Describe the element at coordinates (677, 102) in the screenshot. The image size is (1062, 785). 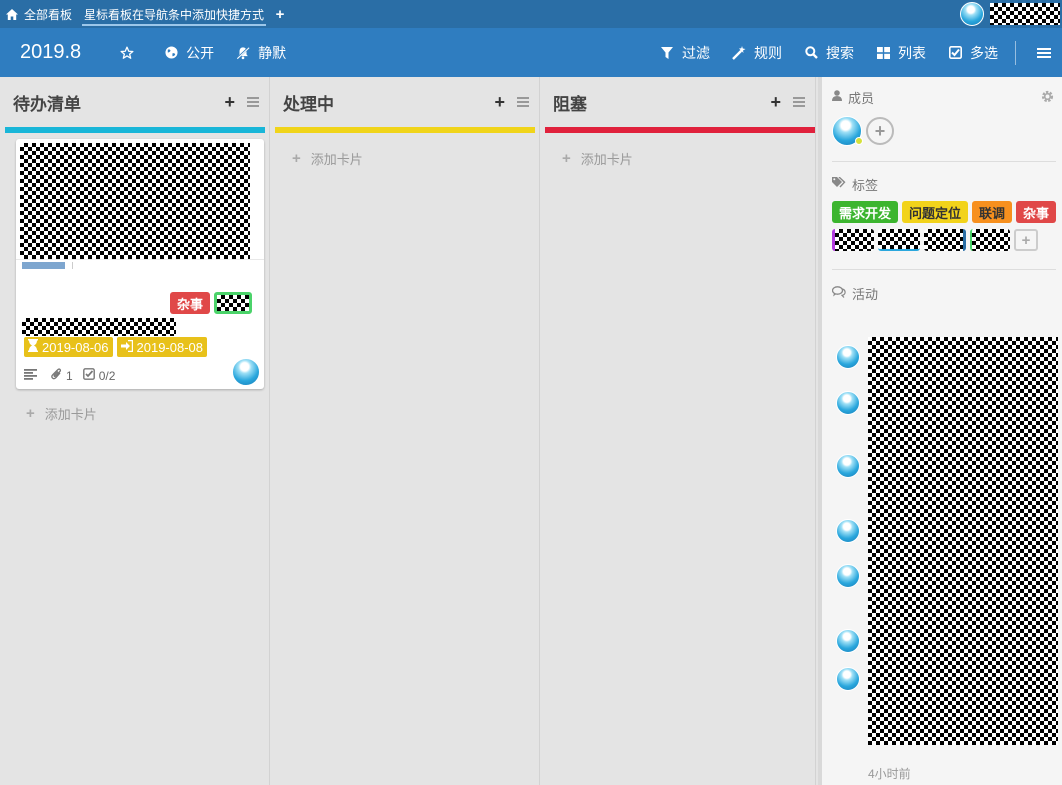
I see `list-header: 阻塞 +` at that location.